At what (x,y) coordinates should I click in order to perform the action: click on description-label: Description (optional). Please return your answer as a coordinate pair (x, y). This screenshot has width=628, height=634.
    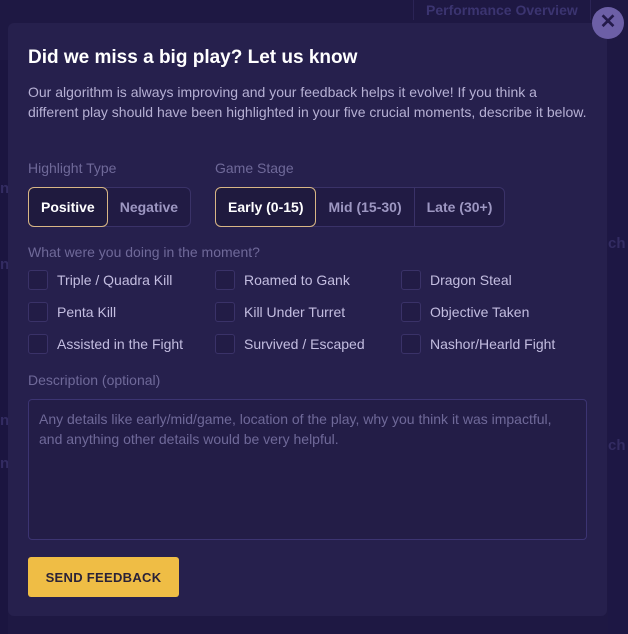
    Looking at the image, I should click on (94, 380).